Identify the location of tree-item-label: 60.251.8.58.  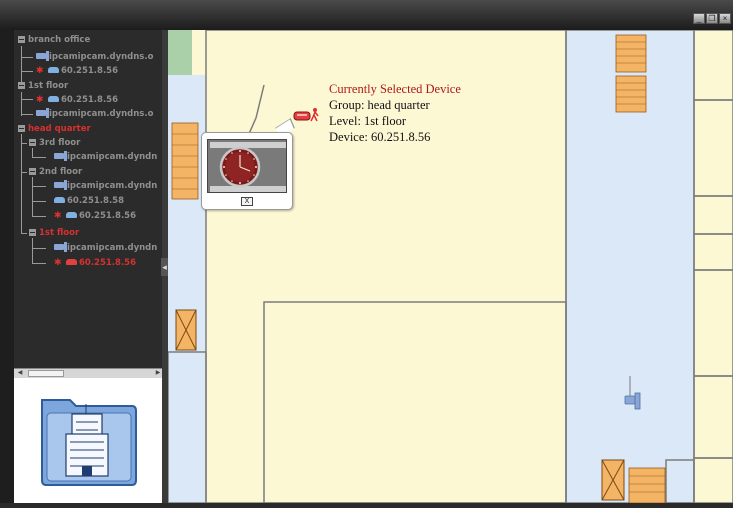
(96, 201).